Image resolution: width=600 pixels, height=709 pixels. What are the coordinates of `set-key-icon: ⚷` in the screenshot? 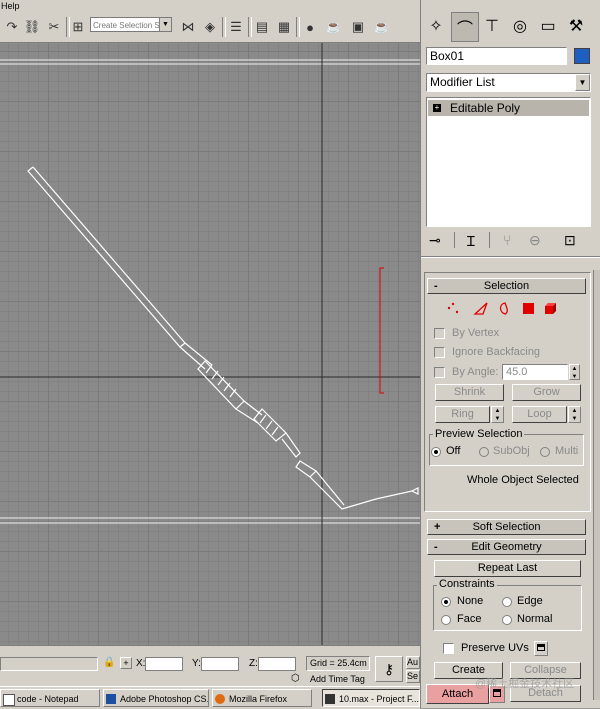 It's located at (389, 669).